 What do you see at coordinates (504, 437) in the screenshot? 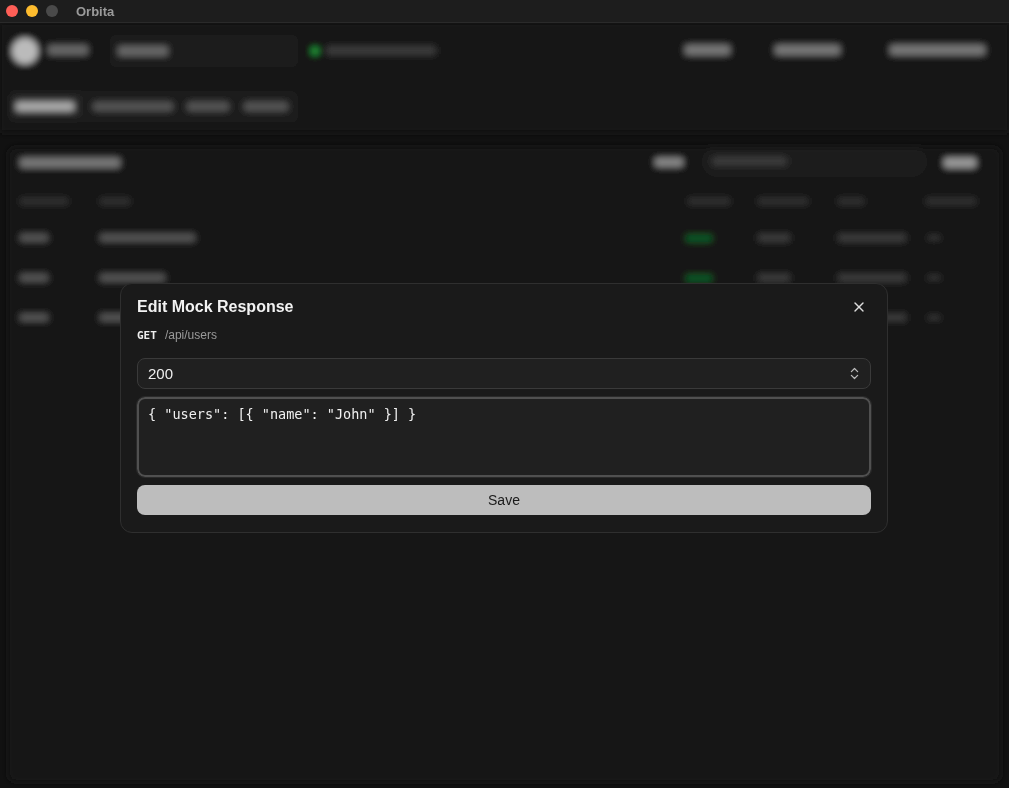
I see `response-body-field: { "users": [{ "name": "John" }] }` at bounding box center [504, 437].